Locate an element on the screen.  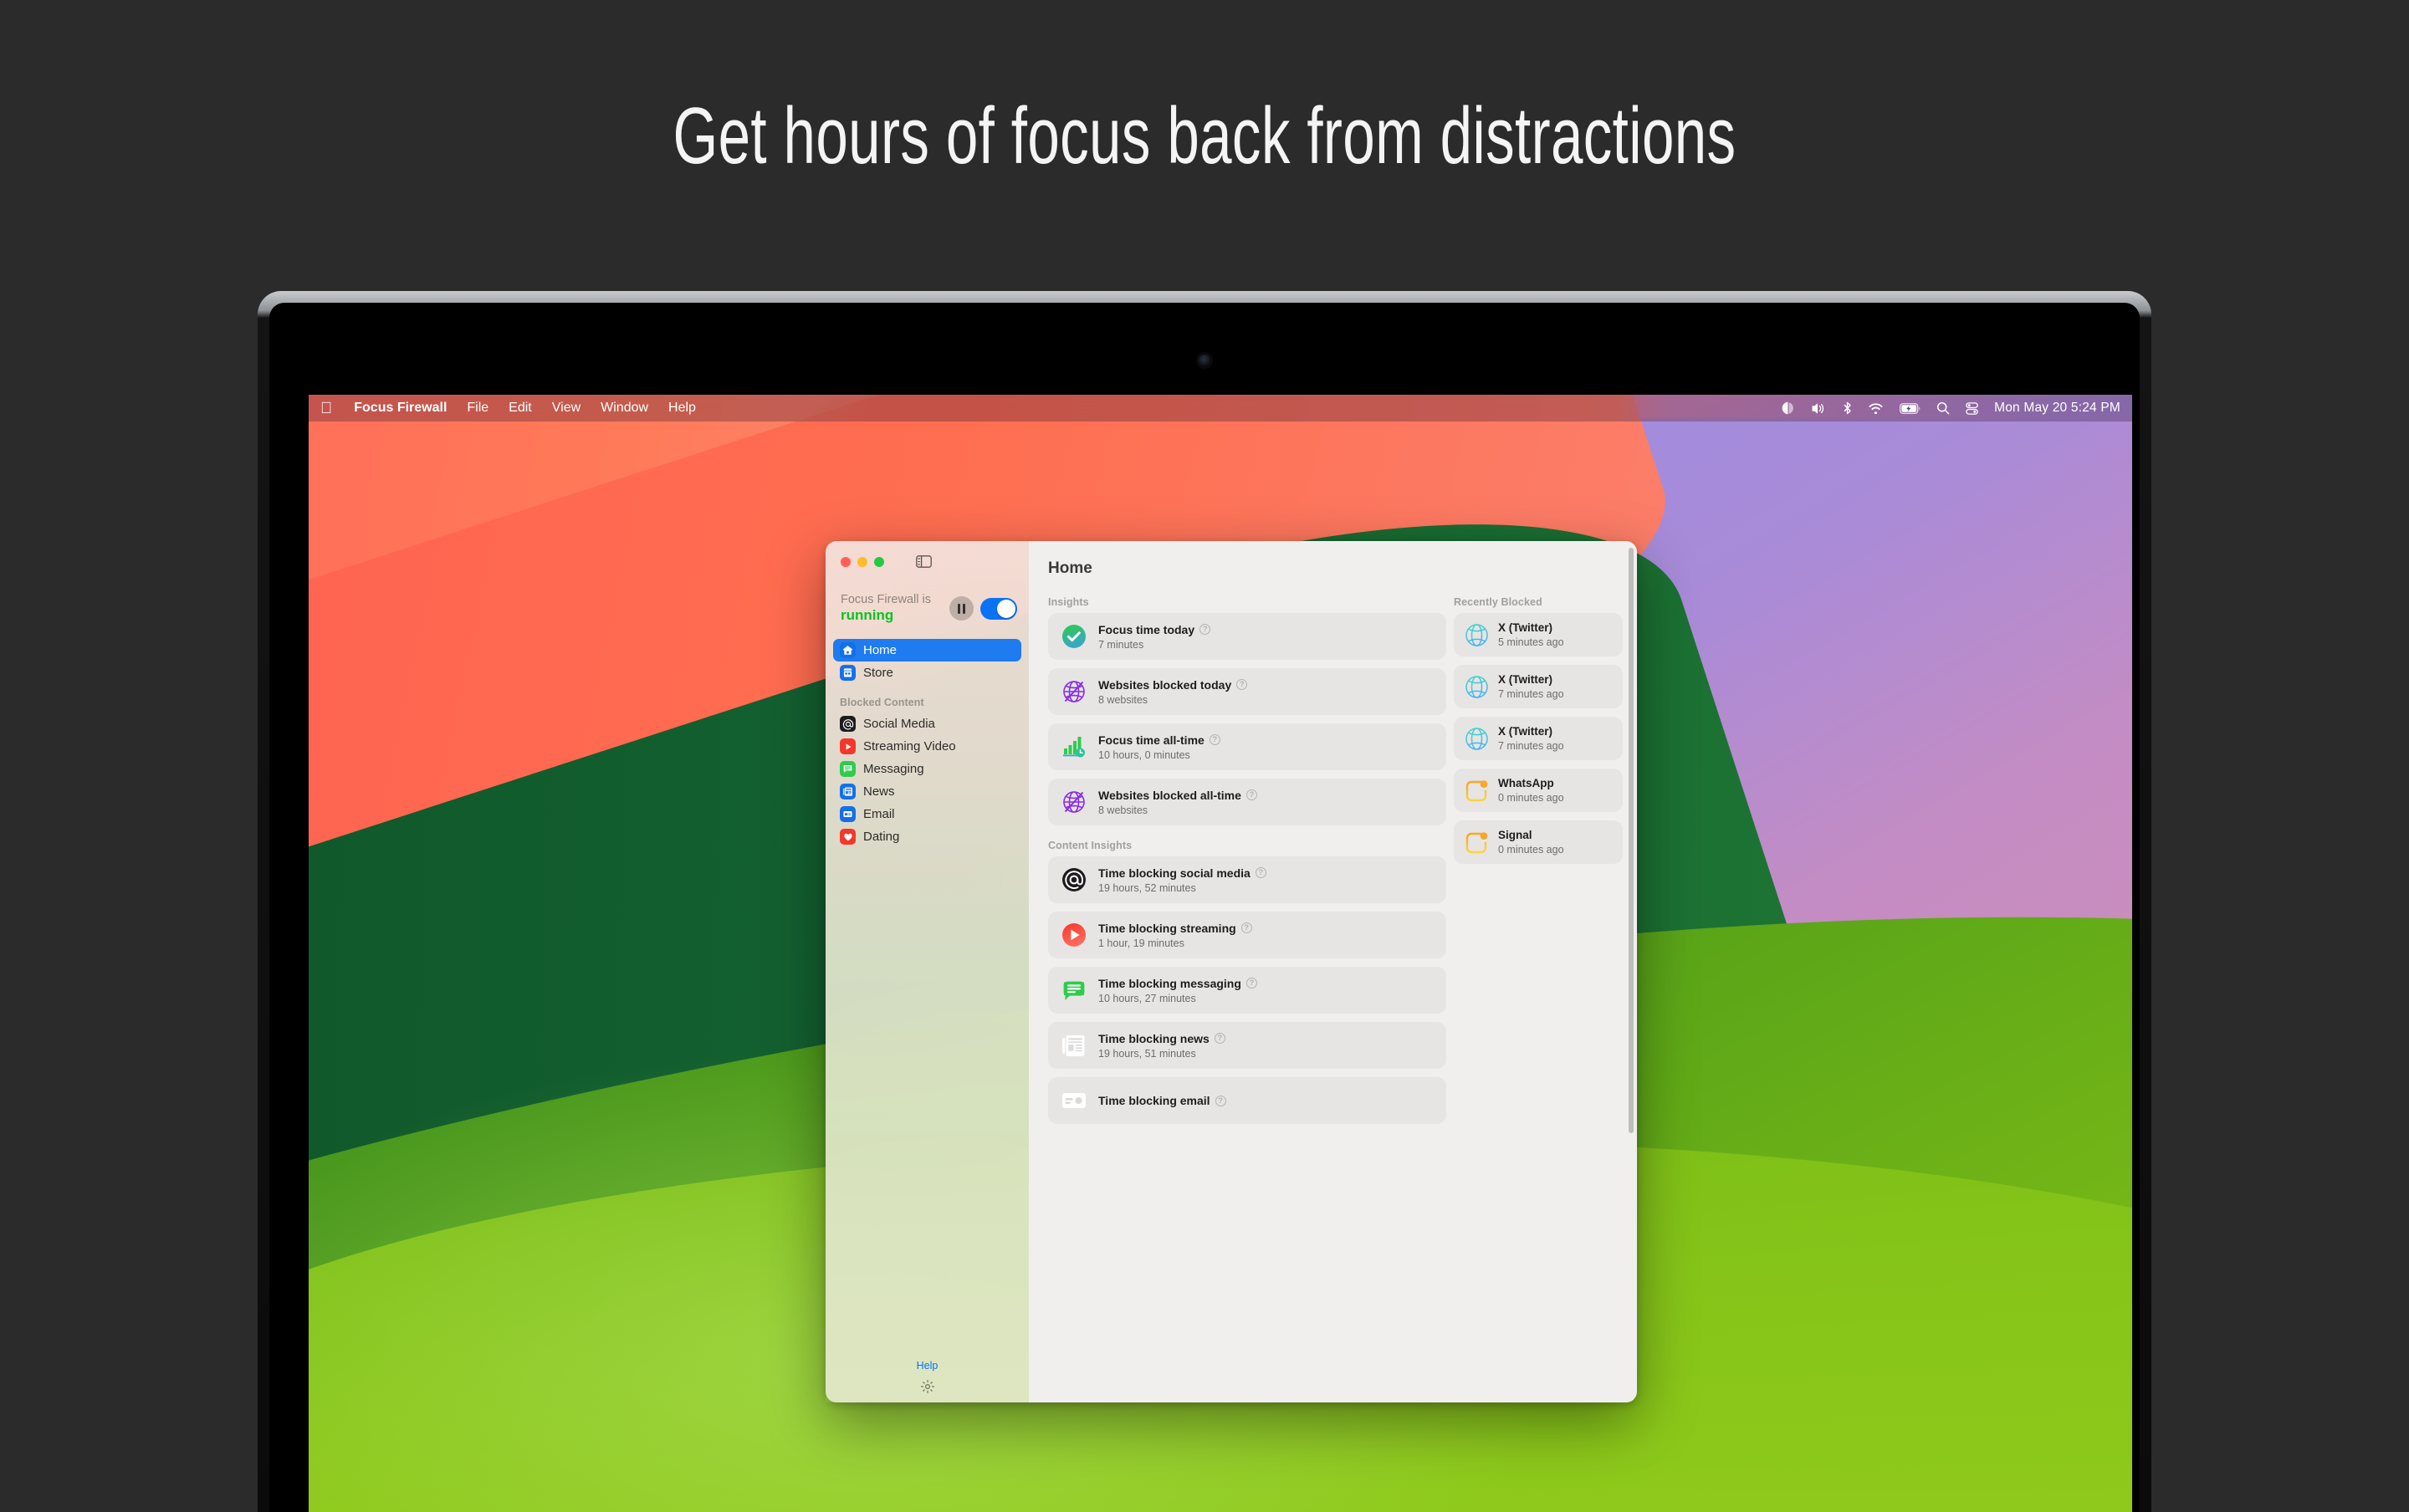
sidebar-item-email: Email is located at coordinates (927, 814).